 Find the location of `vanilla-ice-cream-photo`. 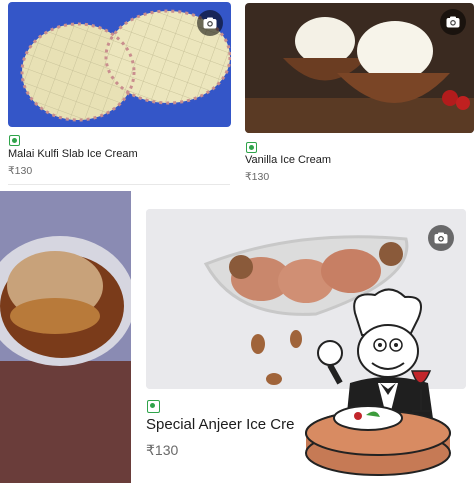

vanilla-ice-cream-photo is located at coordinates (359, 68).